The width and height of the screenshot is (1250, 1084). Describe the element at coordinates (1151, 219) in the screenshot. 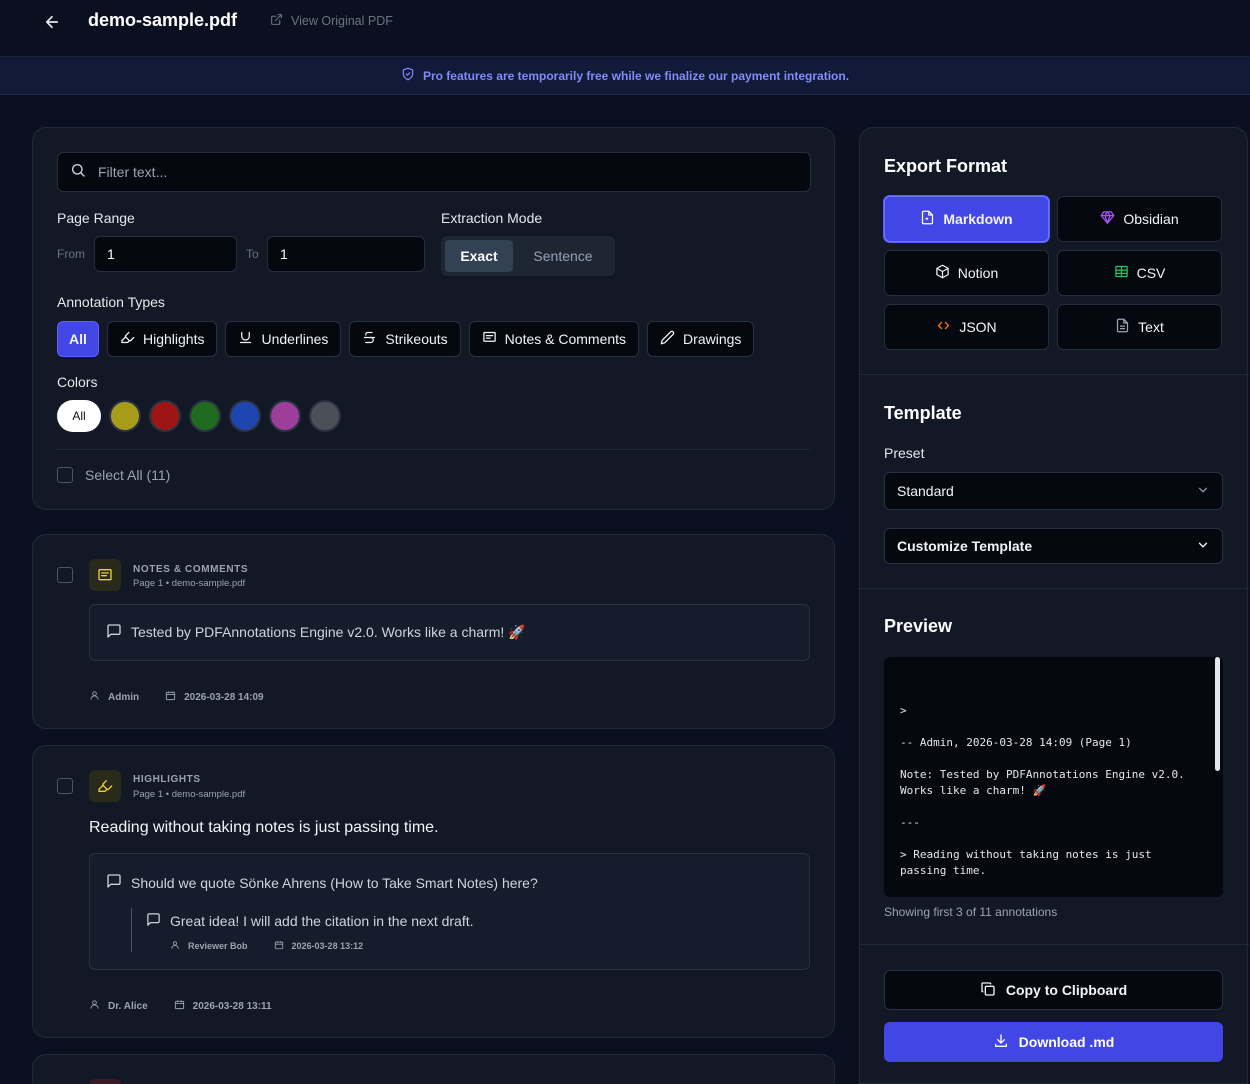

I see `format-obsidian-label: Obsidian` at that location.